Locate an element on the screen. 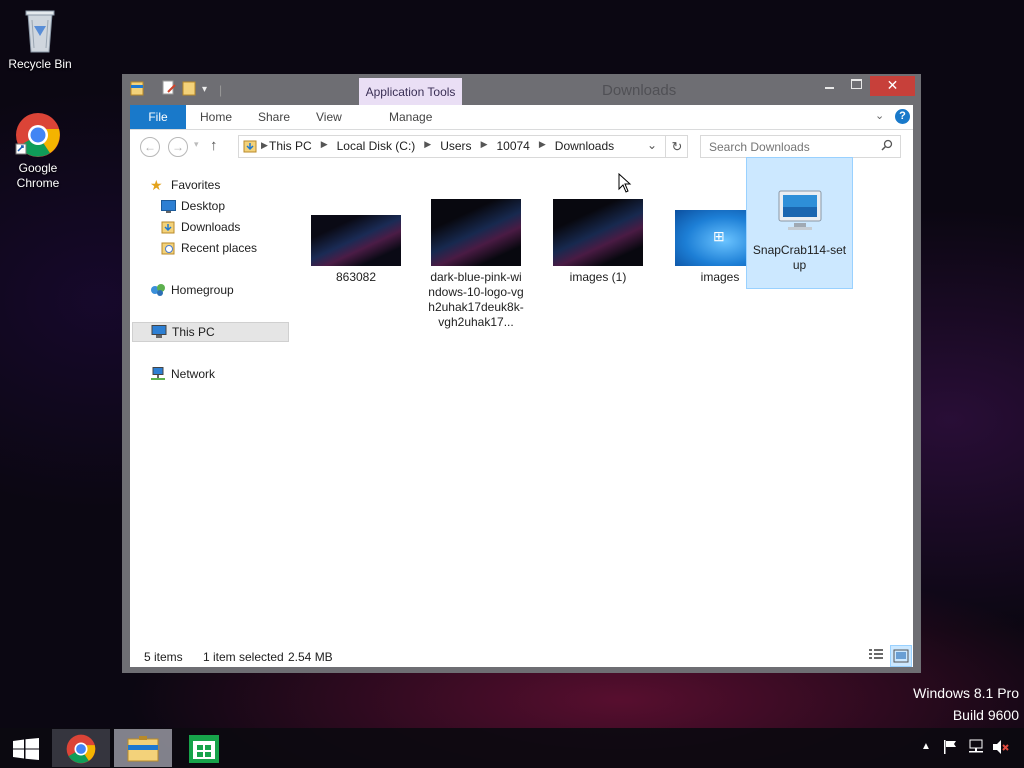 The image size is (1024, 768). nav-item-label: Favorites is located at coordinates (196, 185).